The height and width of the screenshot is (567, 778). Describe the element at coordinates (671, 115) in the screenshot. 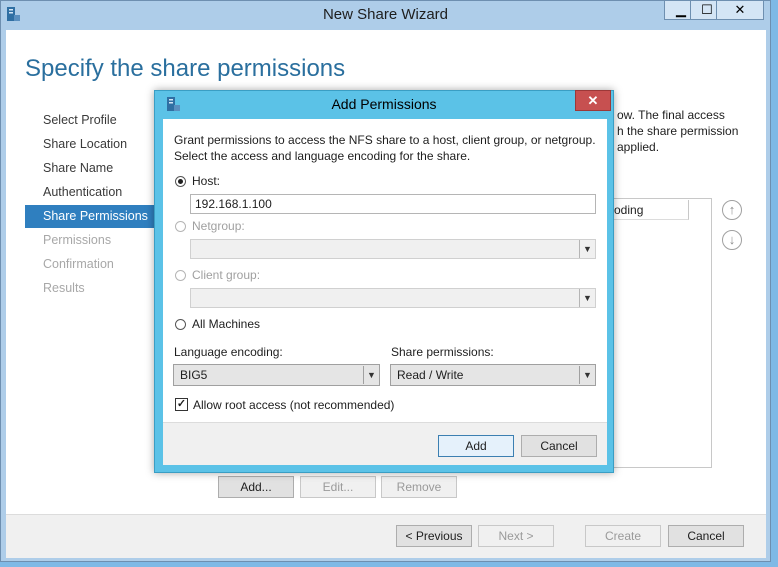

I see `description-line-1: ow. The final access` at that location.